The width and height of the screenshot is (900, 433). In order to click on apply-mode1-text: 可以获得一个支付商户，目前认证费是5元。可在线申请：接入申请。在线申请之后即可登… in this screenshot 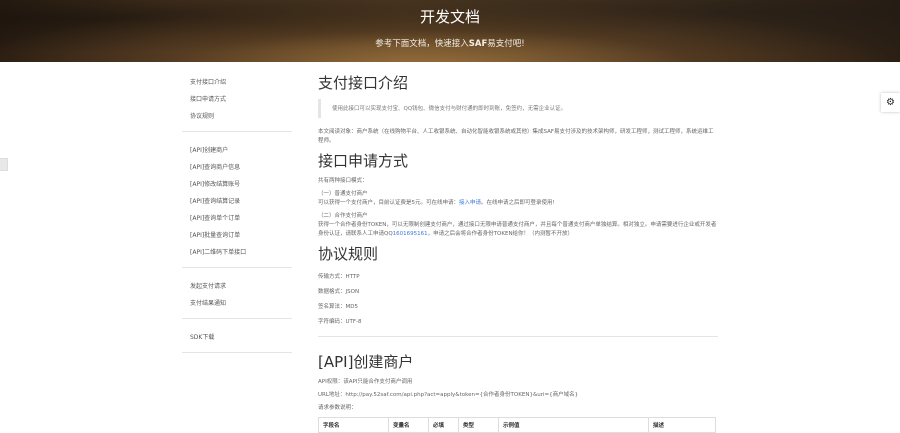, I will do `click(436, 203)`.